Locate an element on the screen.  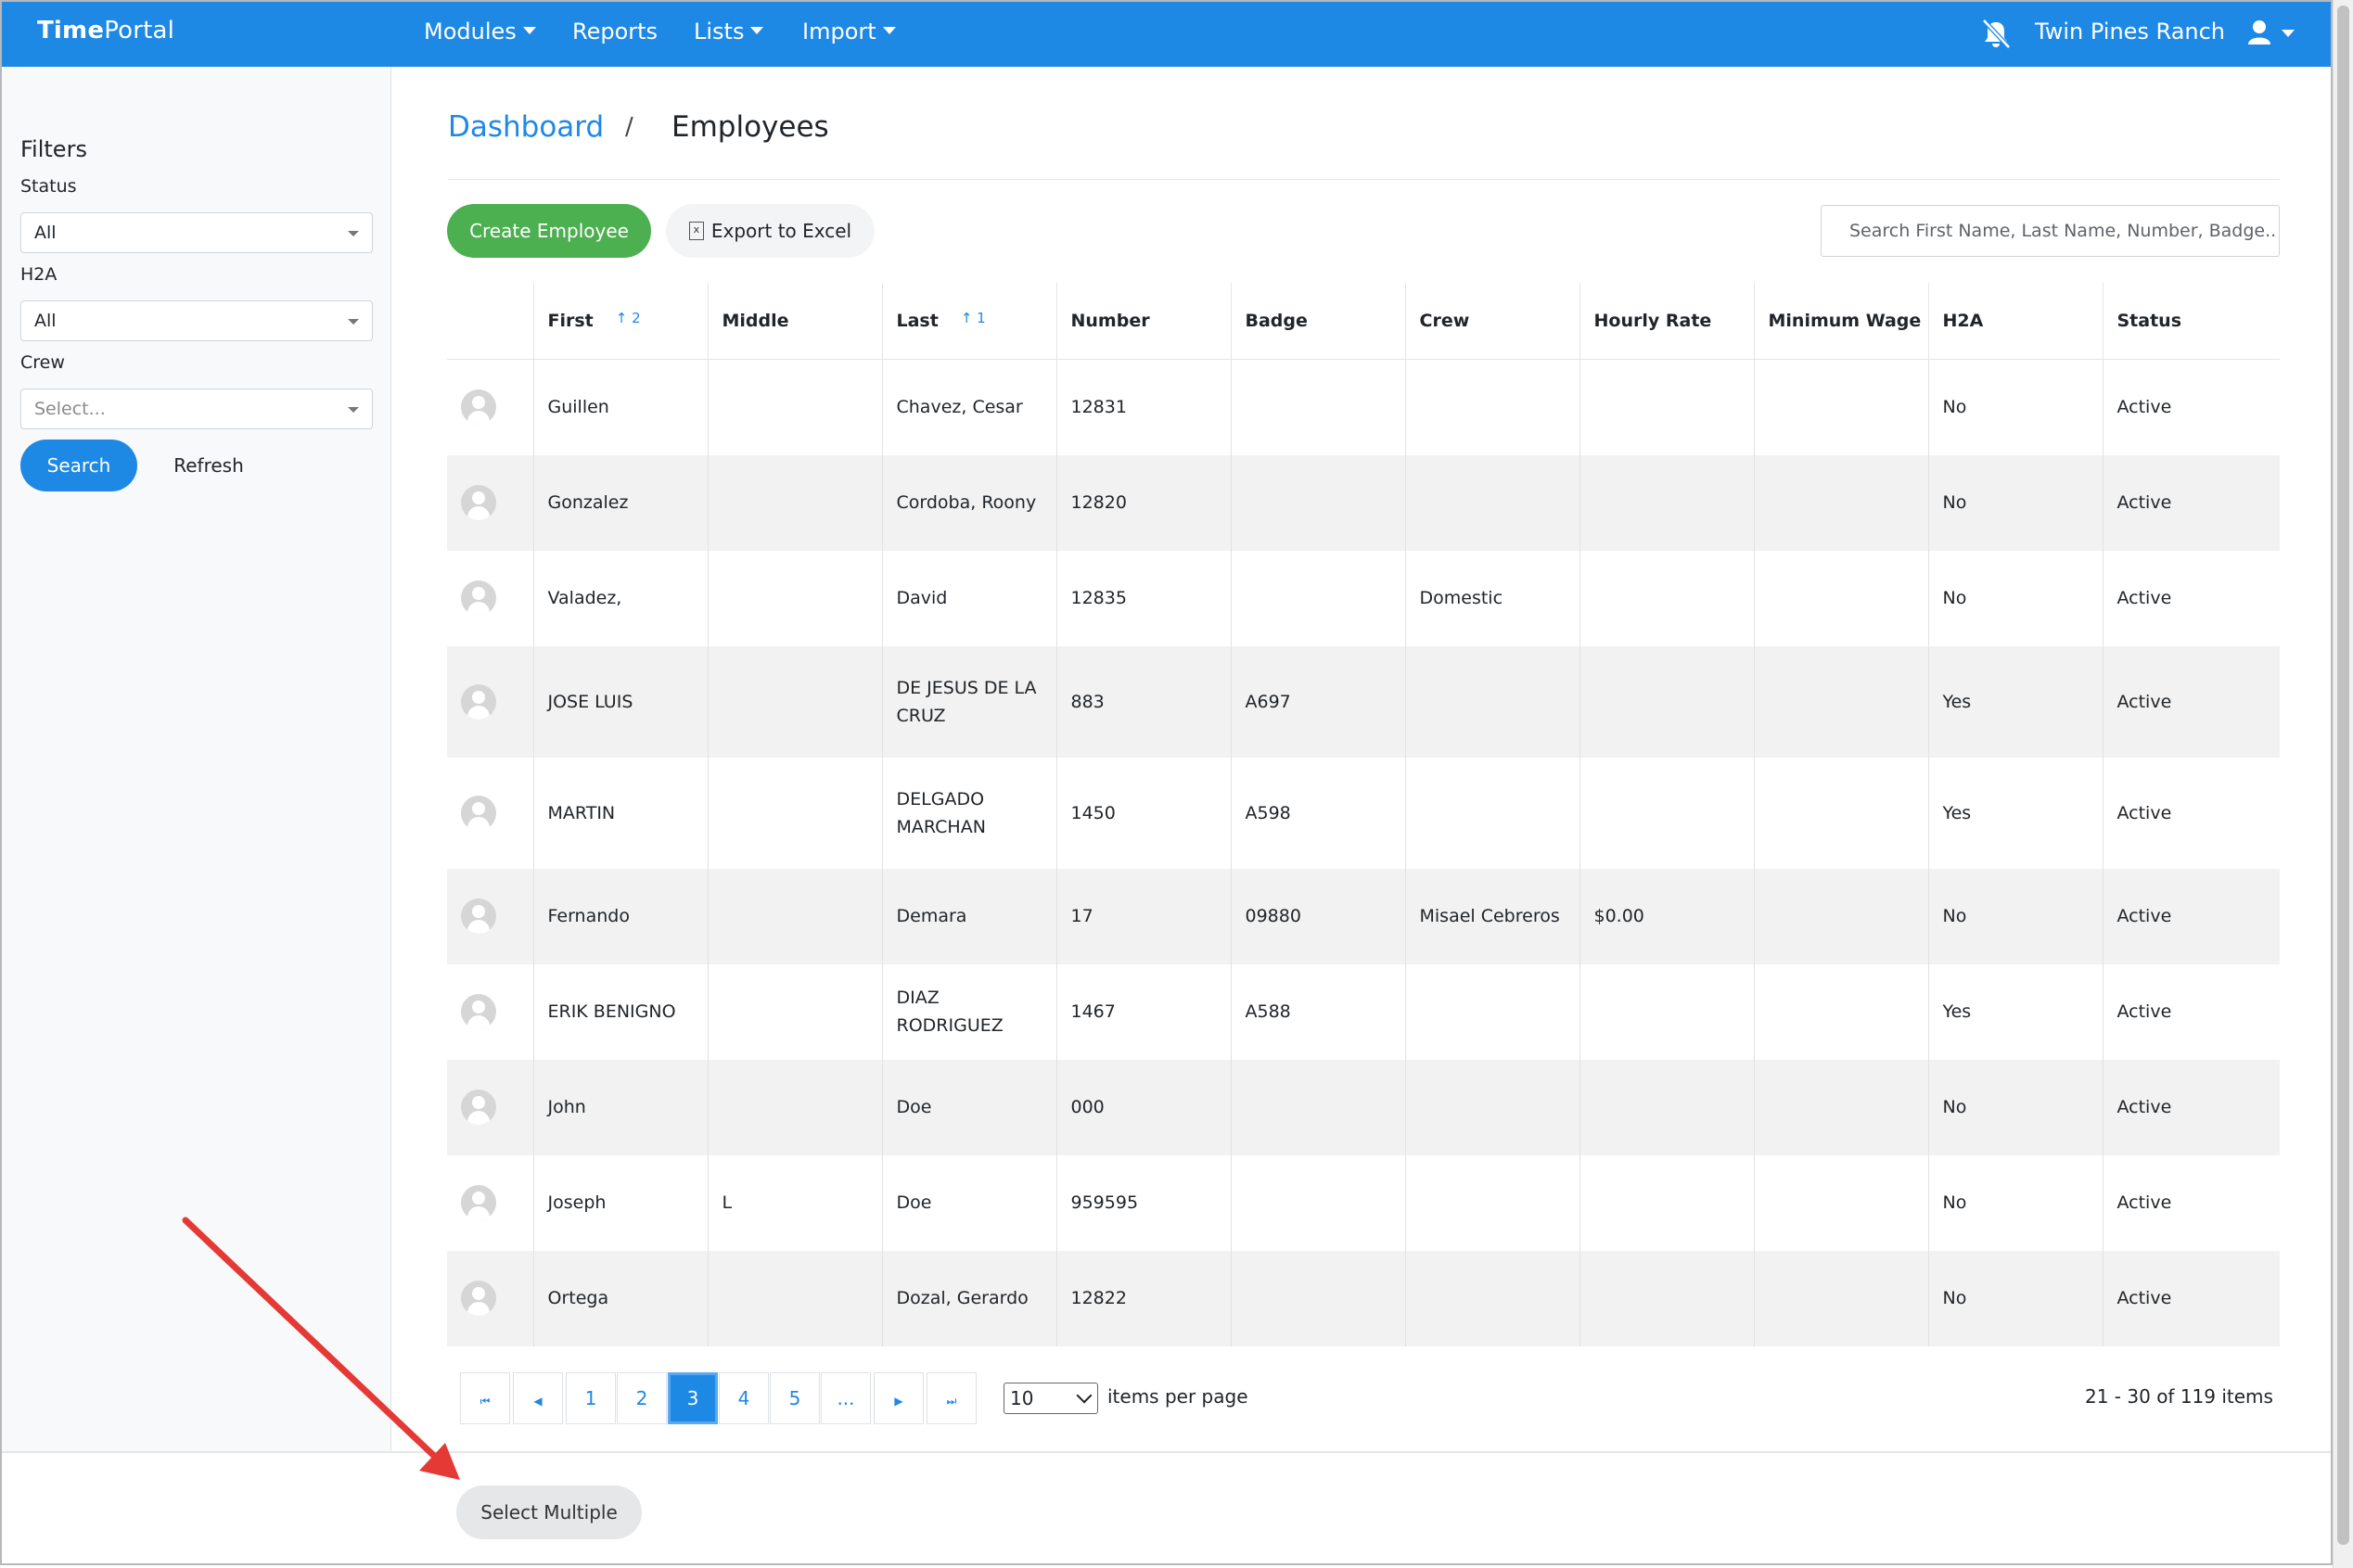
ranch-name: Twin Pines Ranch is located at coordinates (2130, 32).